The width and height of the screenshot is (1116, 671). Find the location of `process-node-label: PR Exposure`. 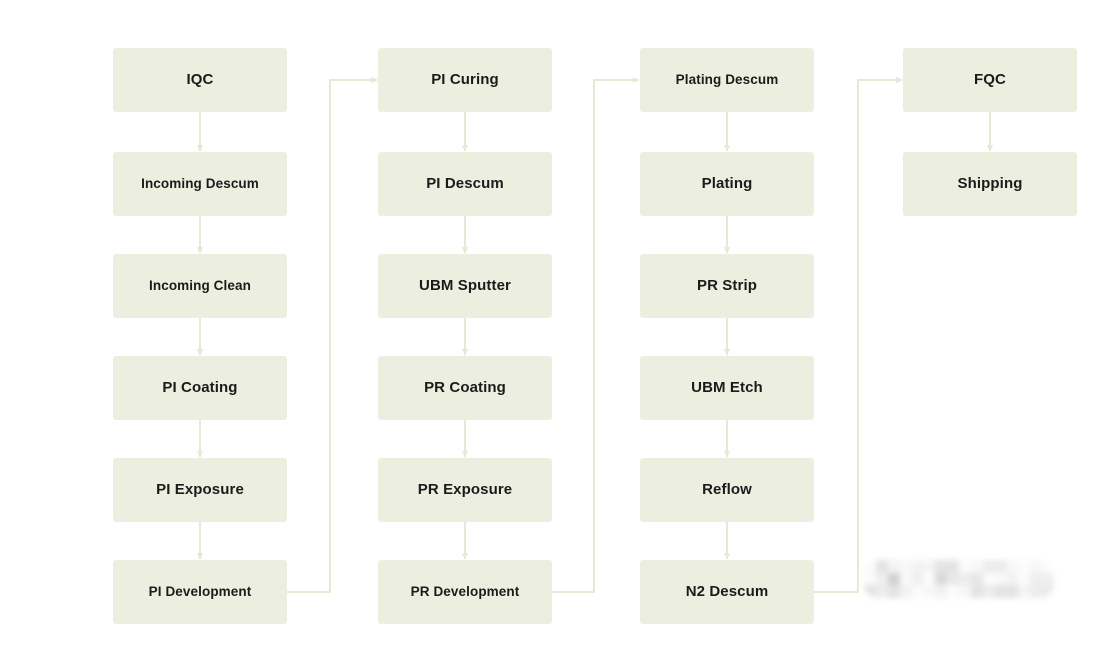

process-node-label: PR Exposure is located at coordinates (465, 489).